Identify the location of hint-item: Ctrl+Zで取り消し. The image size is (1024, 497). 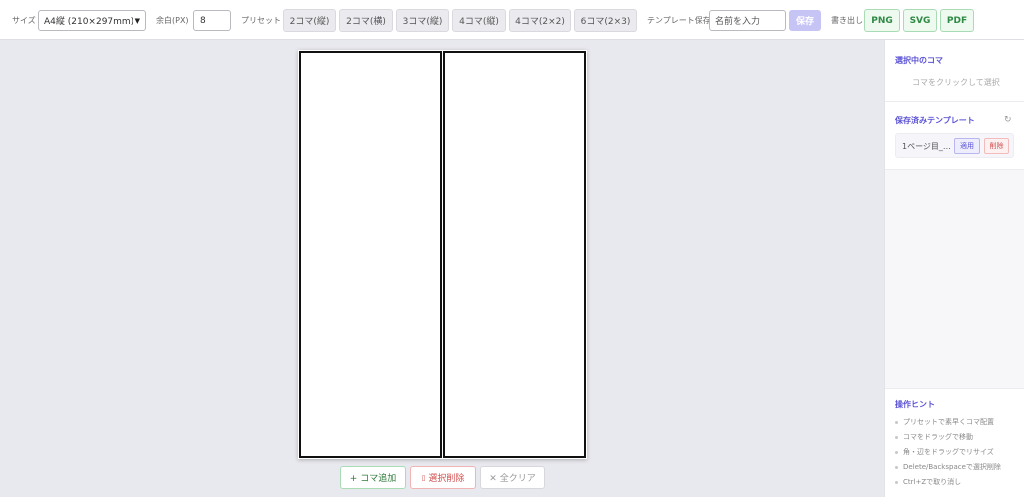
(928, 482).